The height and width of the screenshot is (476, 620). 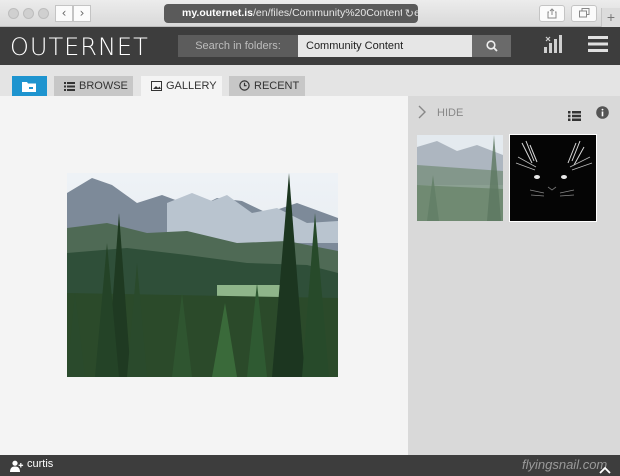 I want to click on folder-search: Search in folders:, so click(x=344, y=46).